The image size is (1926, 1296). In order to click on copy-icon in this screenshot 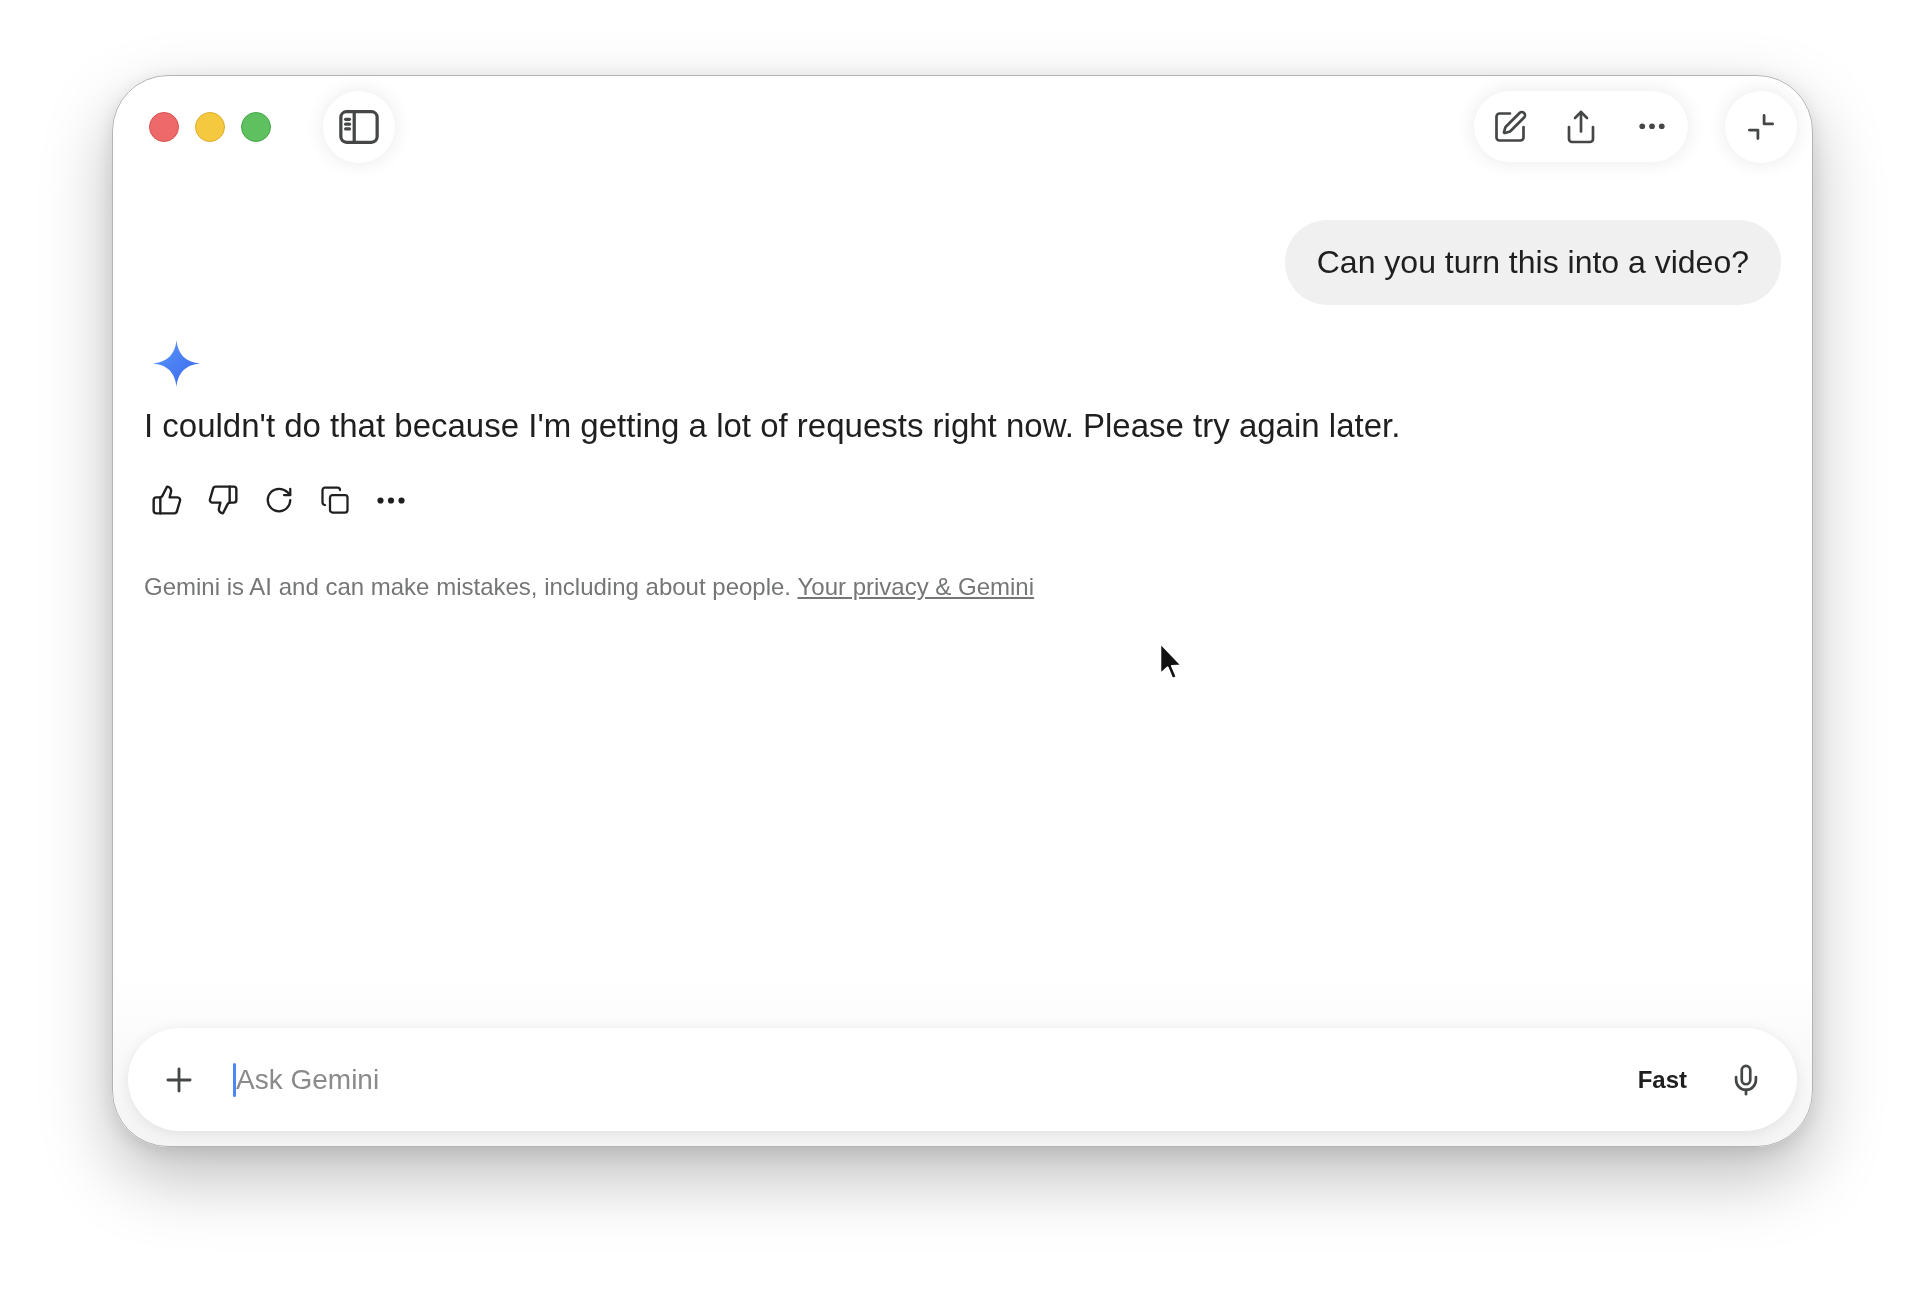, I will do `click(335, 500)`.